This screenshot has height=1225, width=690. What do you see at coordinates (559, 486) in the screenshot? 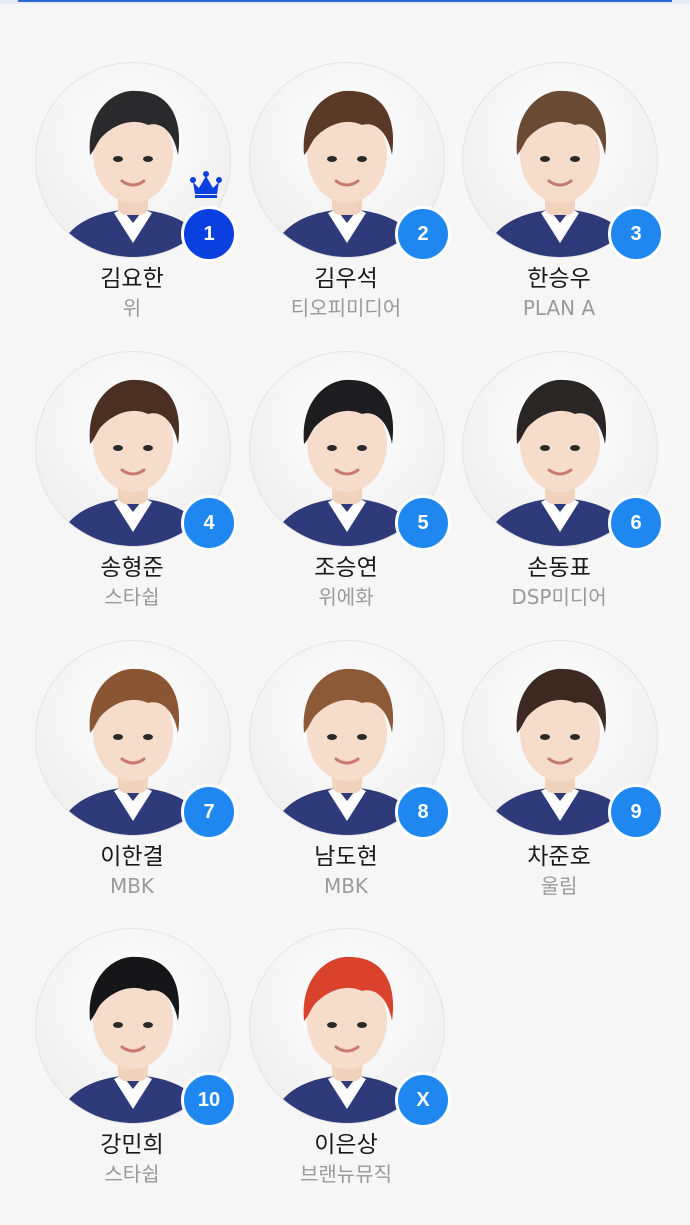
I see `trainee-card-6: 6 손동표 DSP미디어` at bounding box center [559, 486].